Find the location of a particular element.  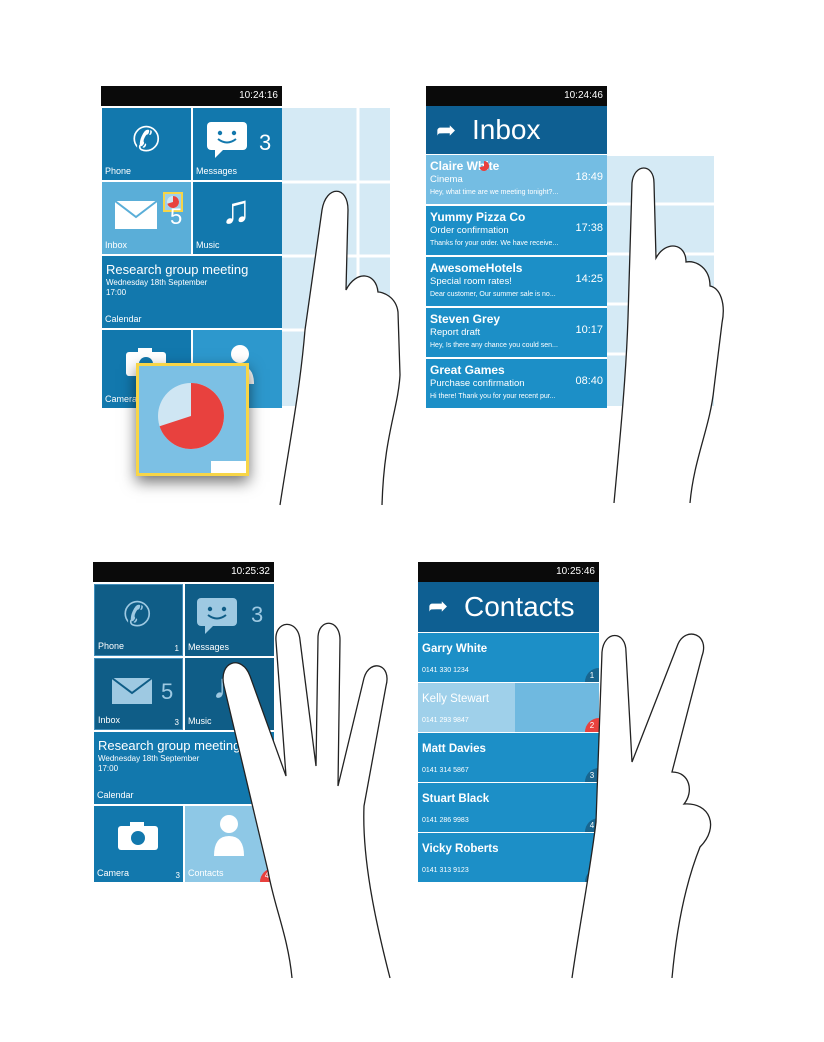

unread-count: 3 is located at coordinates (265, 142).